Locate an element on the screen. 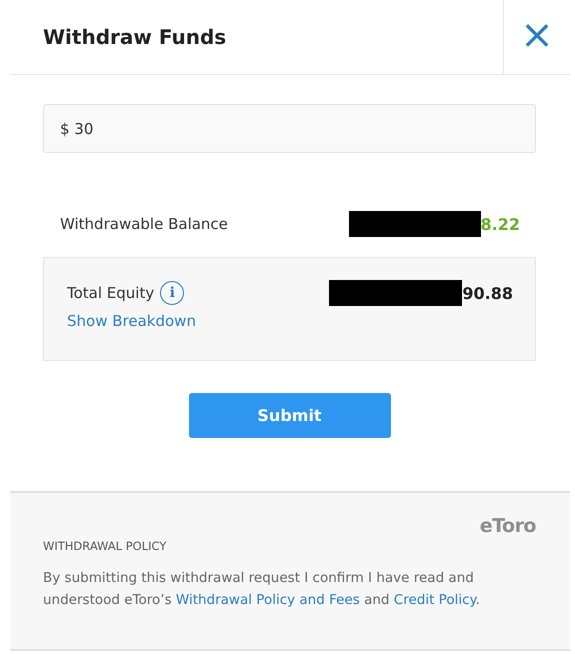 This screenshot has width=575, height=654. show-breakdown-link: Show Breakdown is located at coordinates (131, 321).